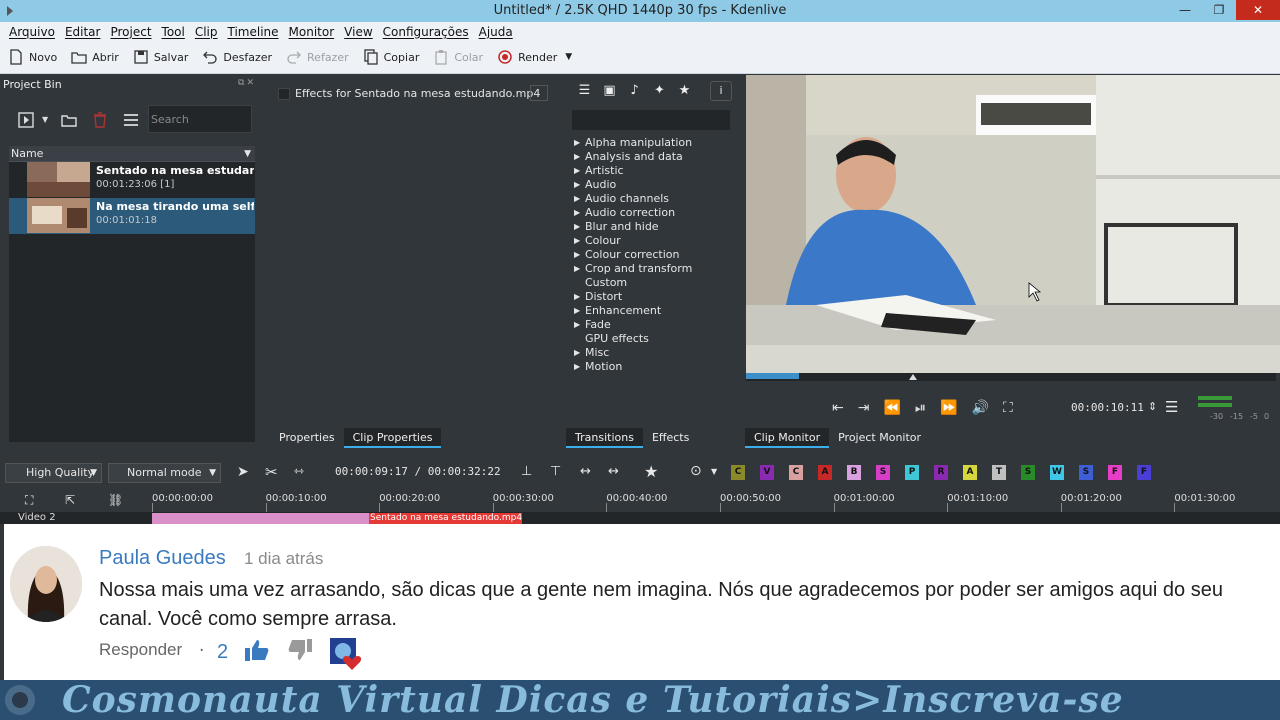  I want to click on effect-button-p: P, so click(912, 472).